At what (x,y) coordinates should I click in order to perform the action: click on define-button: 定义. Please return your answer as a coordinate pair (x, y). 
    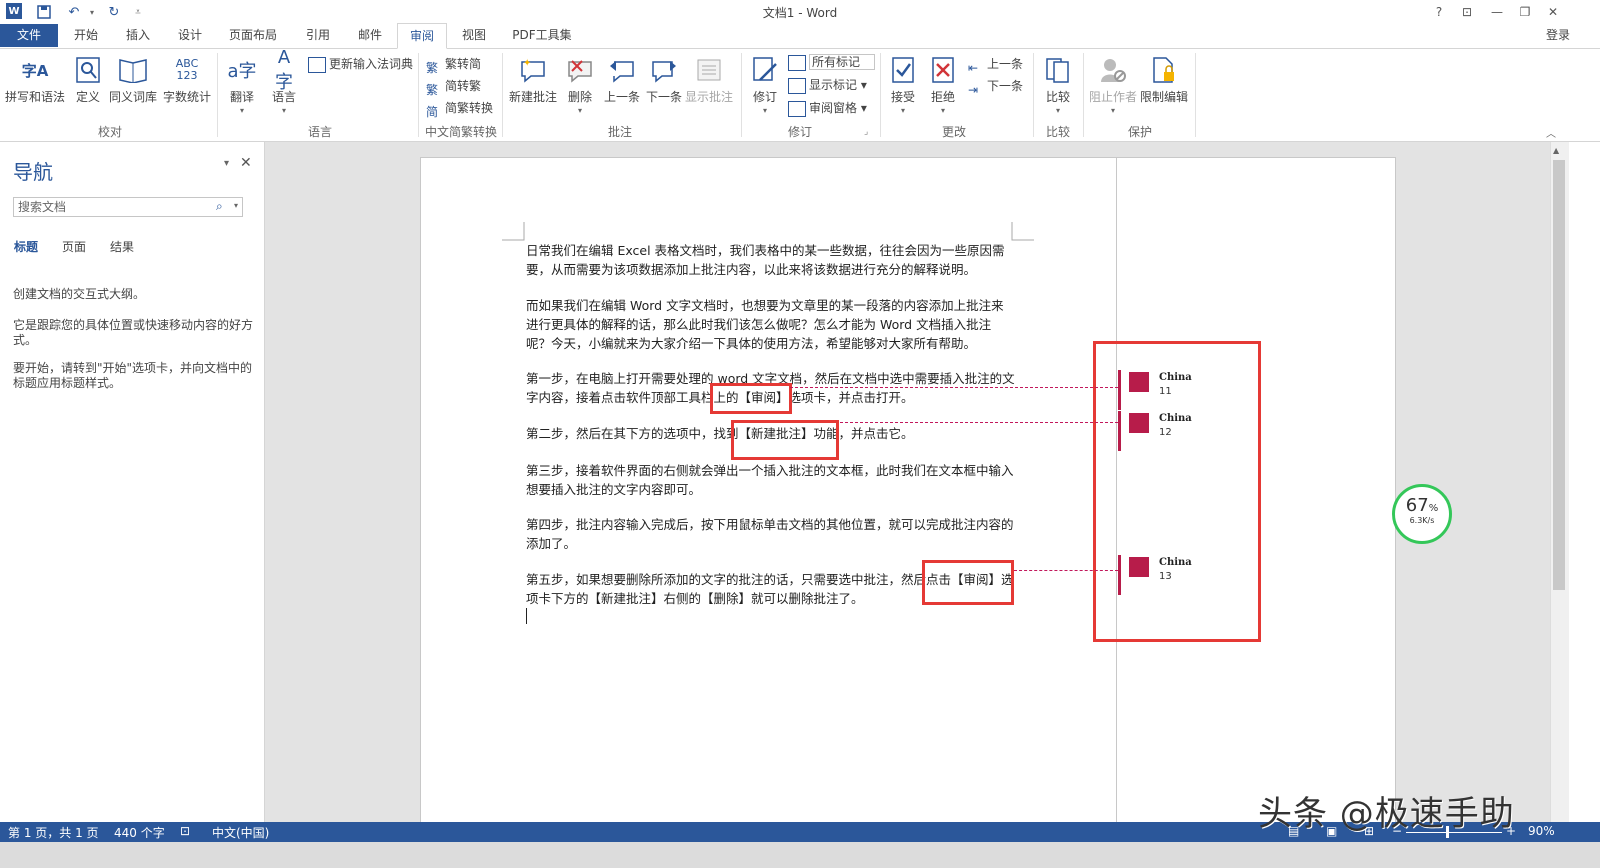
    Looking at the image, I should click on (88, 80).